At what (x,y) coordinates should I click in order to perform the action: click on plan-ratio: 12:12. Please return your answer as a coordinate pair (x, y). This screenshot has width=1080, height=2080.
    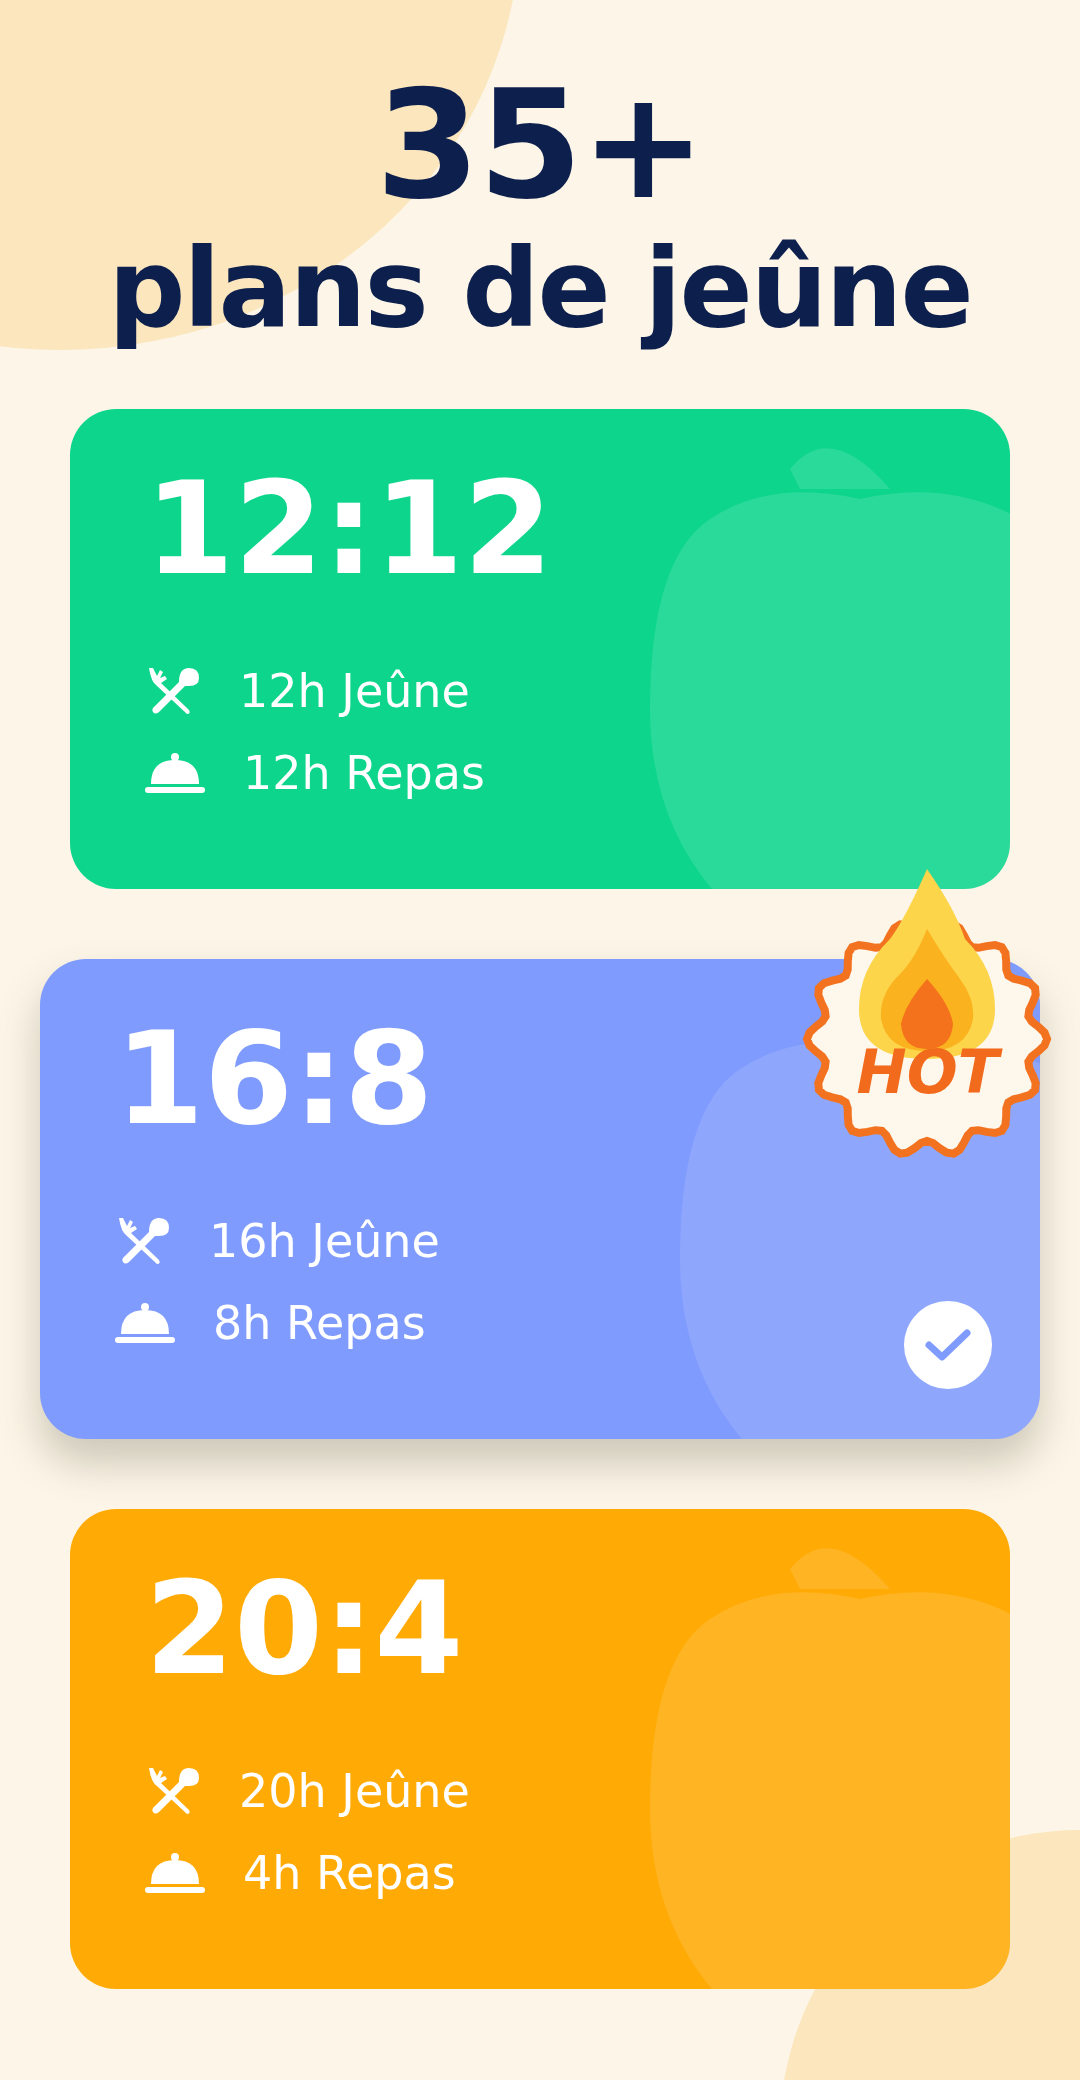
    Looking at the image, I should click on (349, 529).